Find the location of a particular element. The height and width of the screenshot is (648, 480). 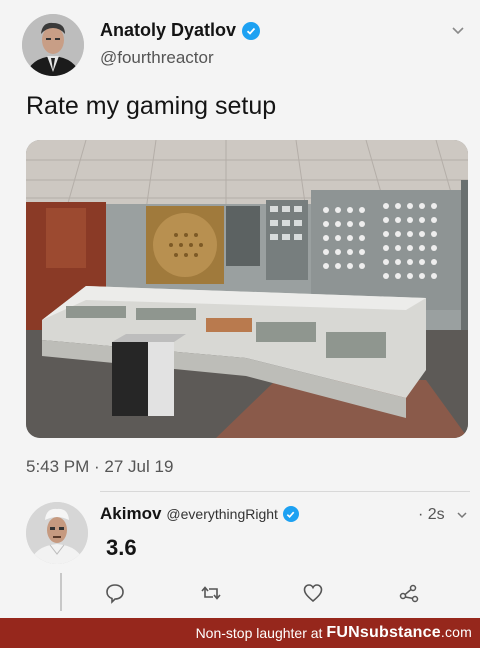

author-name-text: Anatoly Dyatlov is located at coordinates (168, 30).